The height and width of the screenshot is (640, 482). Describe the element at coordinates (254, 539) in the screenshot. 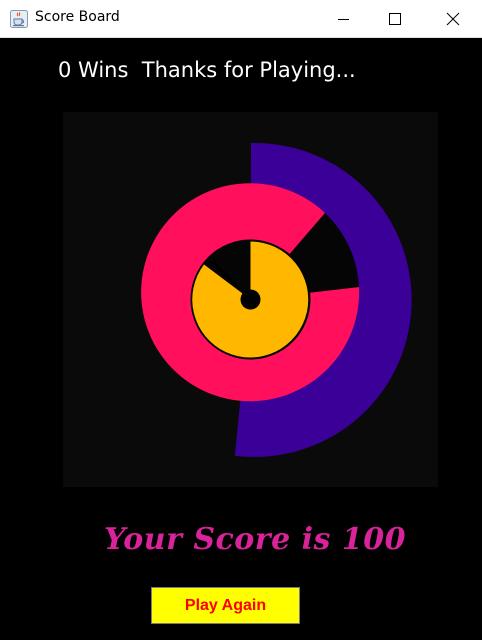

I see `score-text: Your Score is 100` at that location.